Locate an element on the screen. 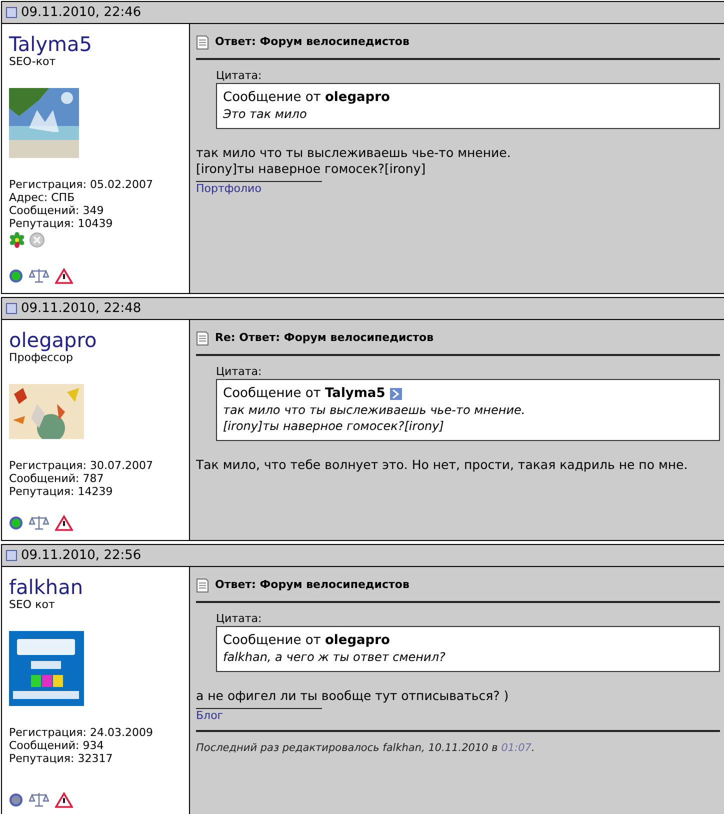 The image size is (724, 814). post-date: 09.11.2010, 22:46 is located at coordinates (81, 13).